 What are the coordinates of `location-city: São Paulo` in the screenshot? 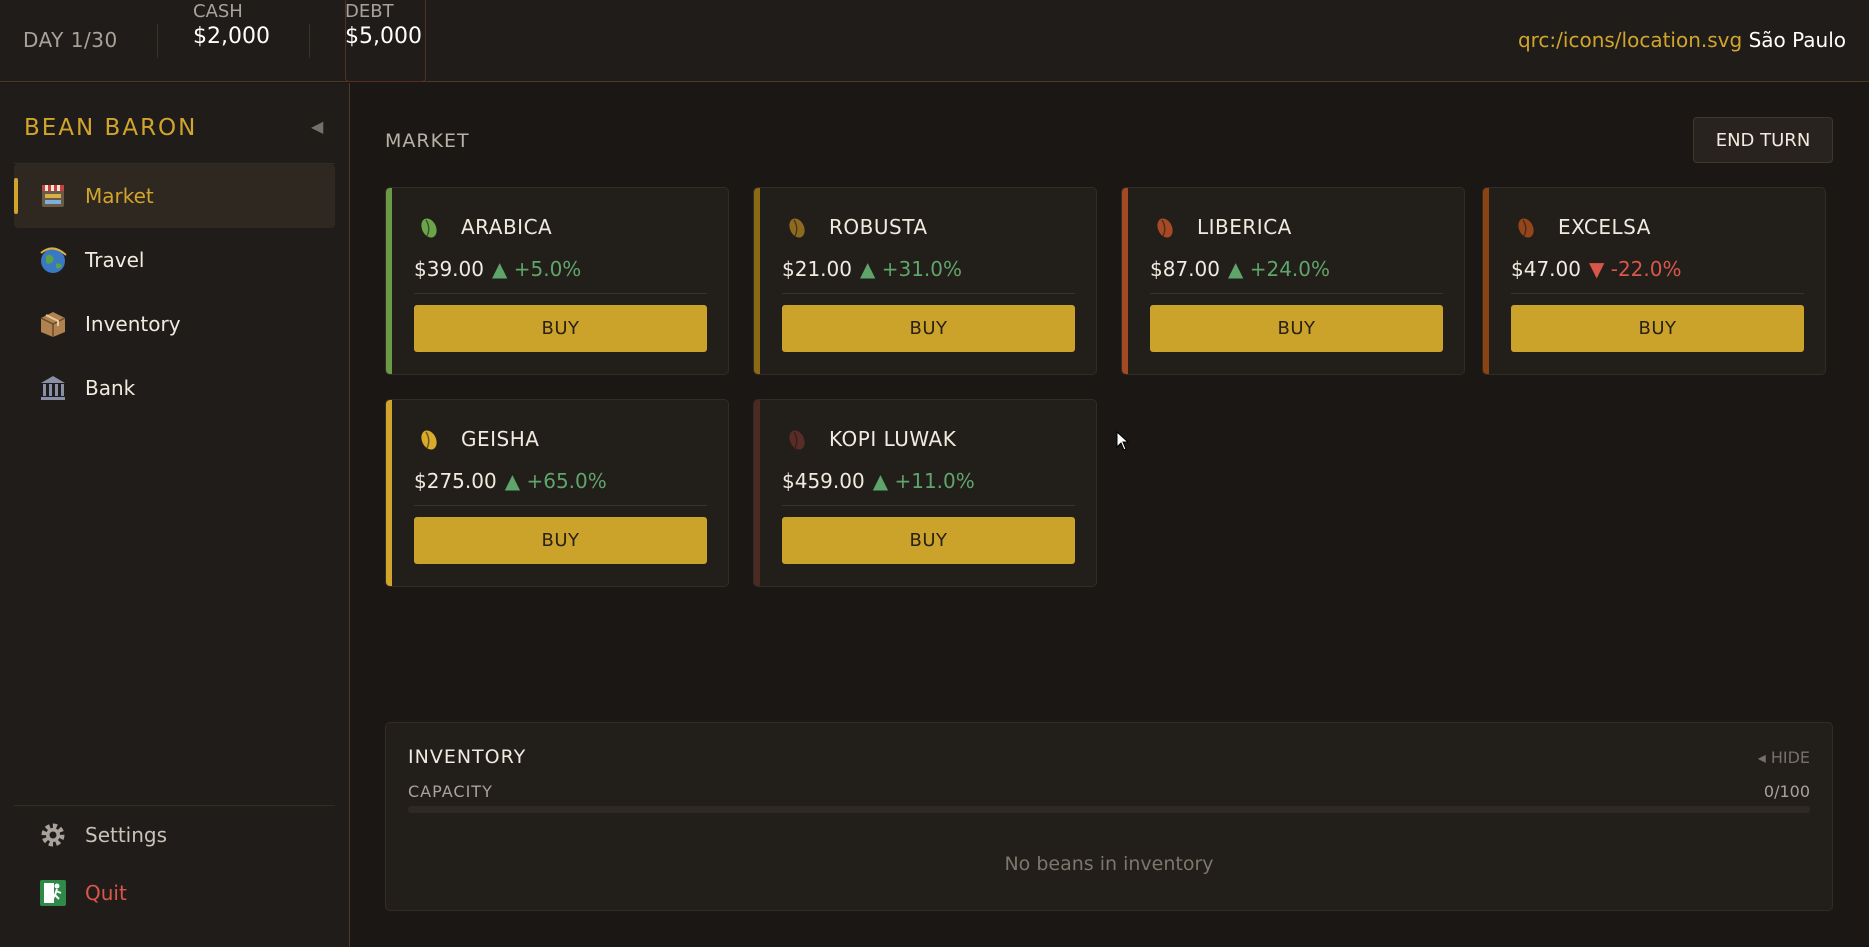 It's located at (1797, 40).